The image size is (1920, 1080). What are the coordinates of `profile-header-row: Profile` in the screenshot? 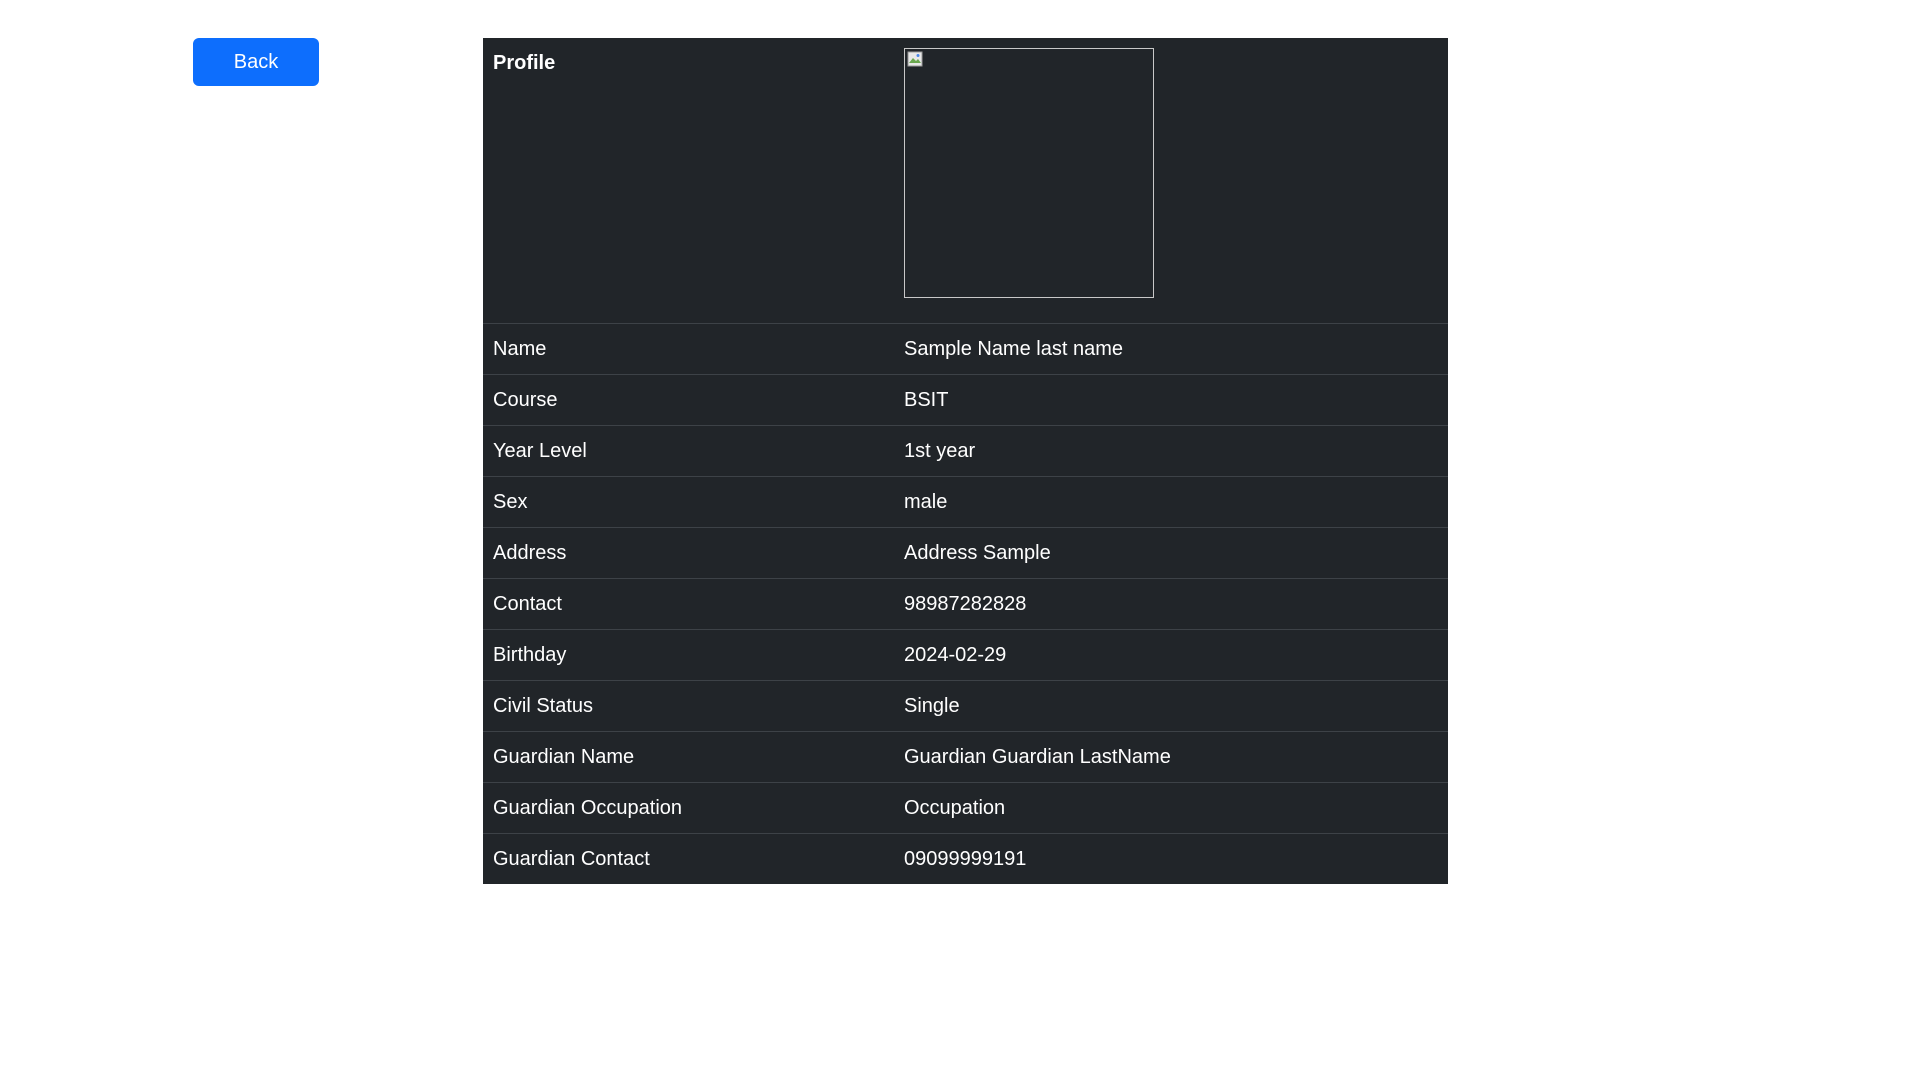 It's located at (965, 181).